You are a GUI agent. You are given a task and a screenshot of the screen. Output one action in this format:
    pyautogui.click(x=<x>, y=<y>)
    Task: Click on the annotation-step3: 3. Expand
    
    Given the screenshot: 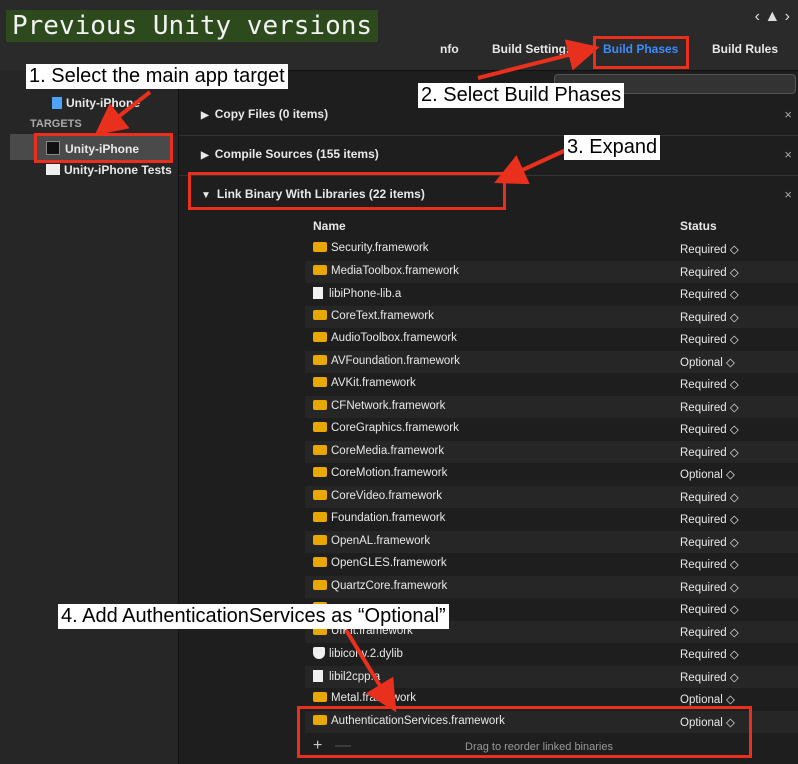 What is the action you would take?
    pyautogui.click(x=612, y=147)
    